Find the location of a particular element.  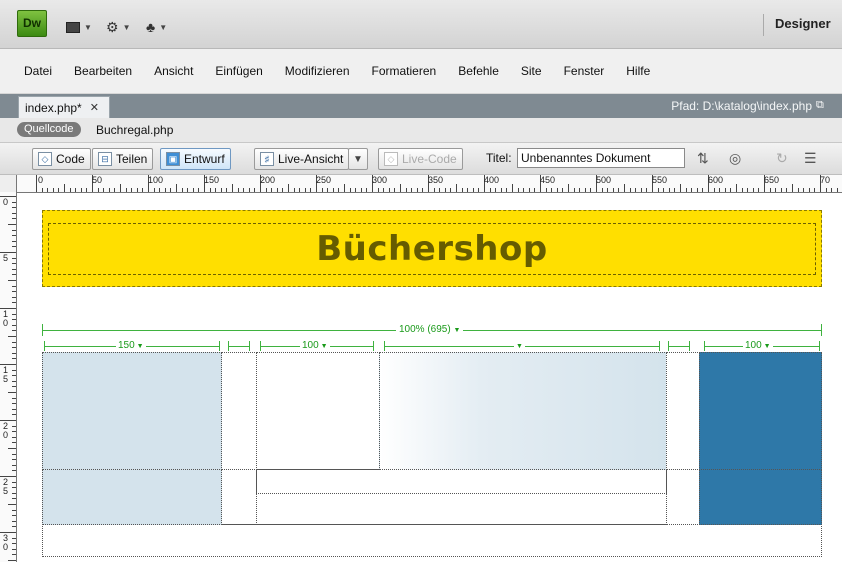

design-icon: ▣ is located at coordinates (173, 159).